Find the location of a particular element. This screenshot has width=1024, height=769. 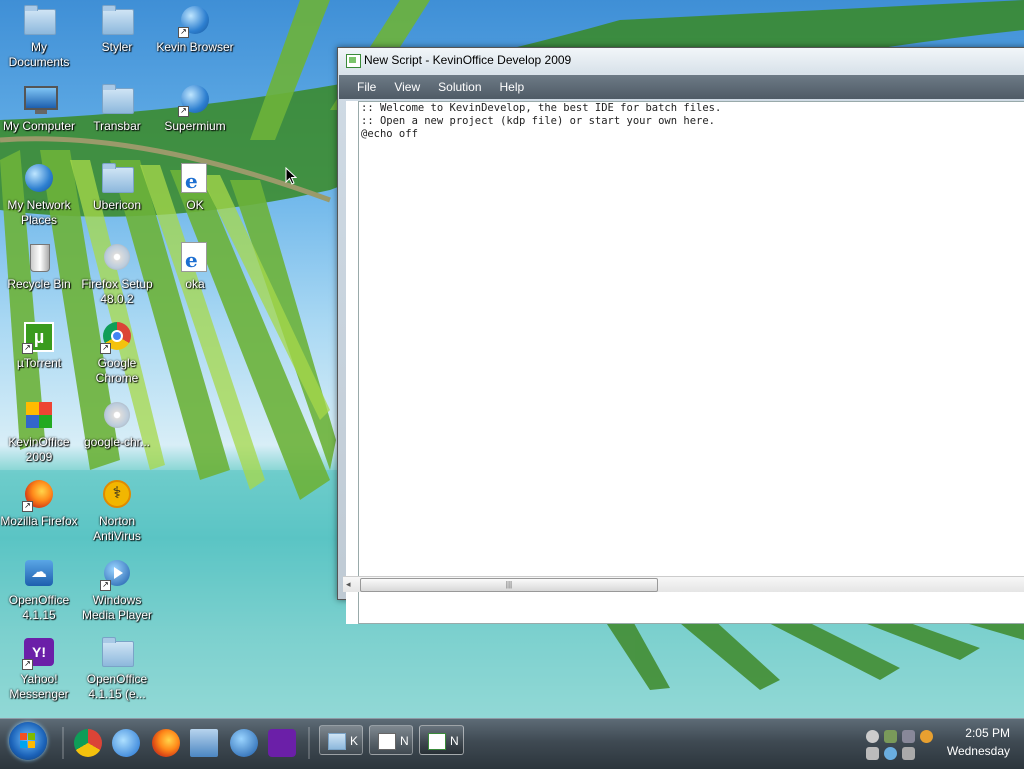

desktop-icon-kevinoffice: KevinOffice 2009 is located at coordinates (39, 432).